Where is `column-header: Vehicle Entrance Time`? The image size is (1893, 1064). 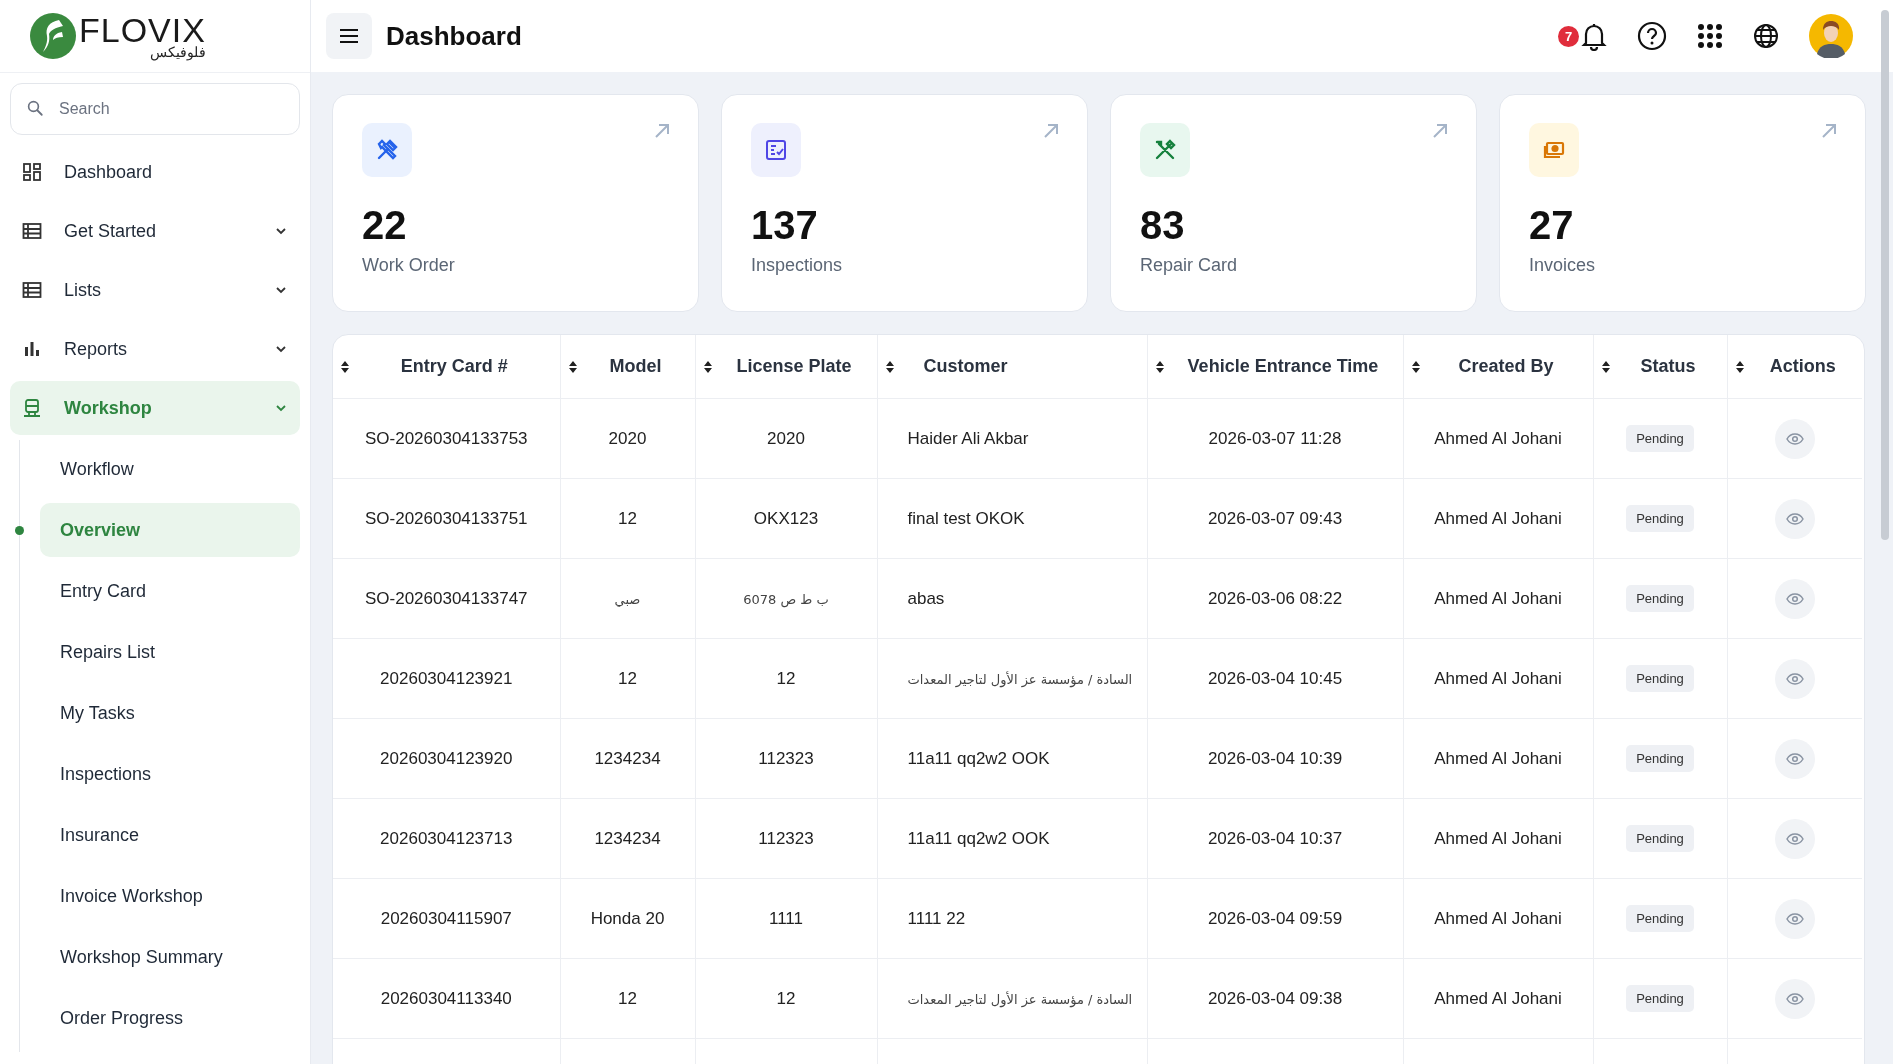
column-header: Vehicle Entrance Time is located at coordinates (1283, 366).